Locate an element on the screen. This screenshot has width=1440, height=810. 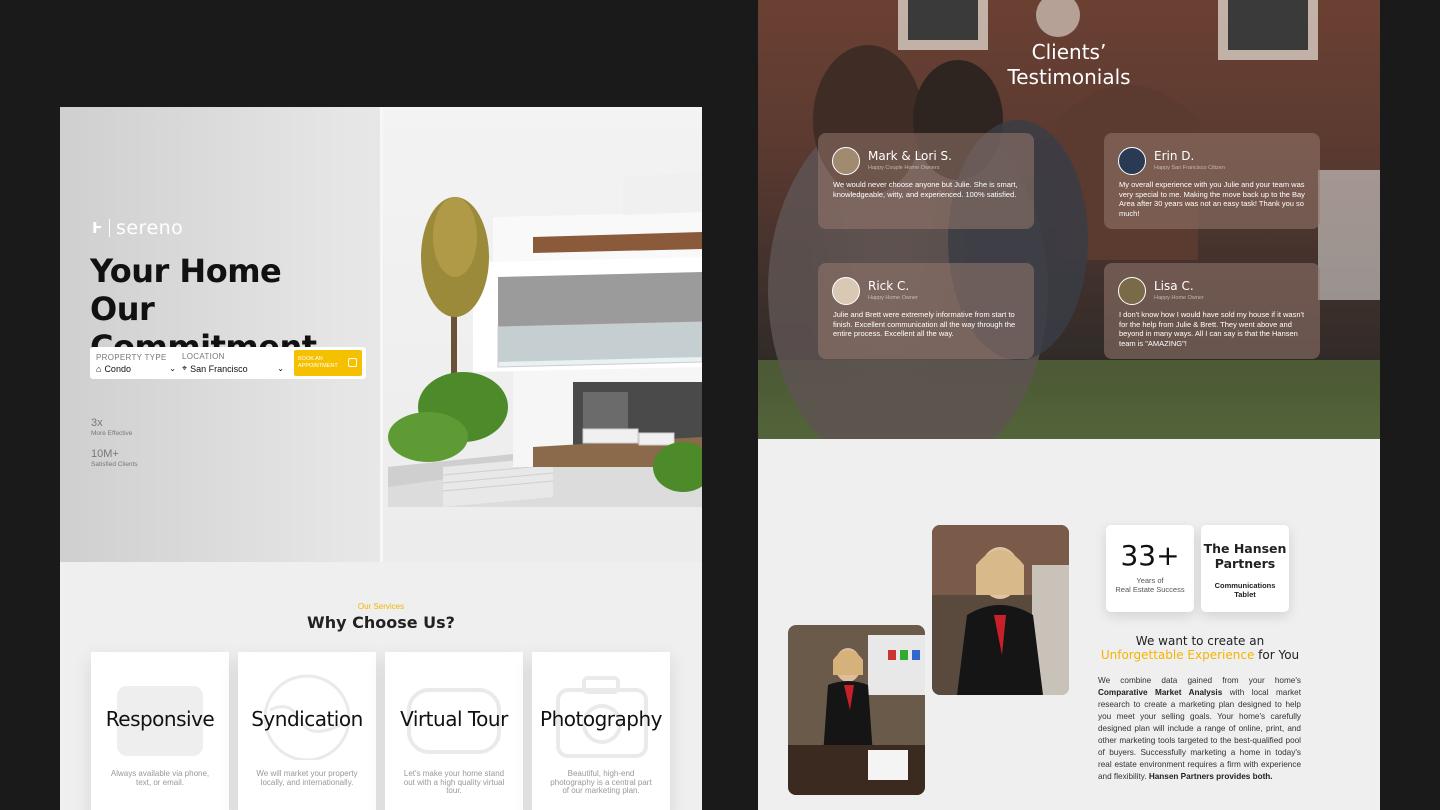
testimonials-title-line2: Testimonials is located at coordinates (1069, 77).